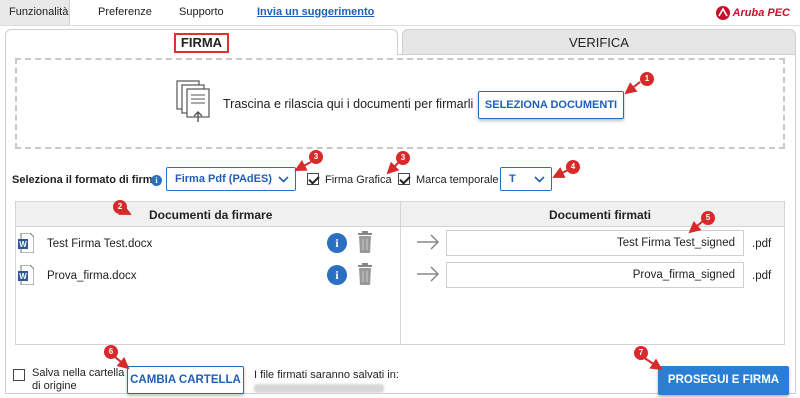  I want to click on menu-preferenze: Preferenze, so click(125, 12).